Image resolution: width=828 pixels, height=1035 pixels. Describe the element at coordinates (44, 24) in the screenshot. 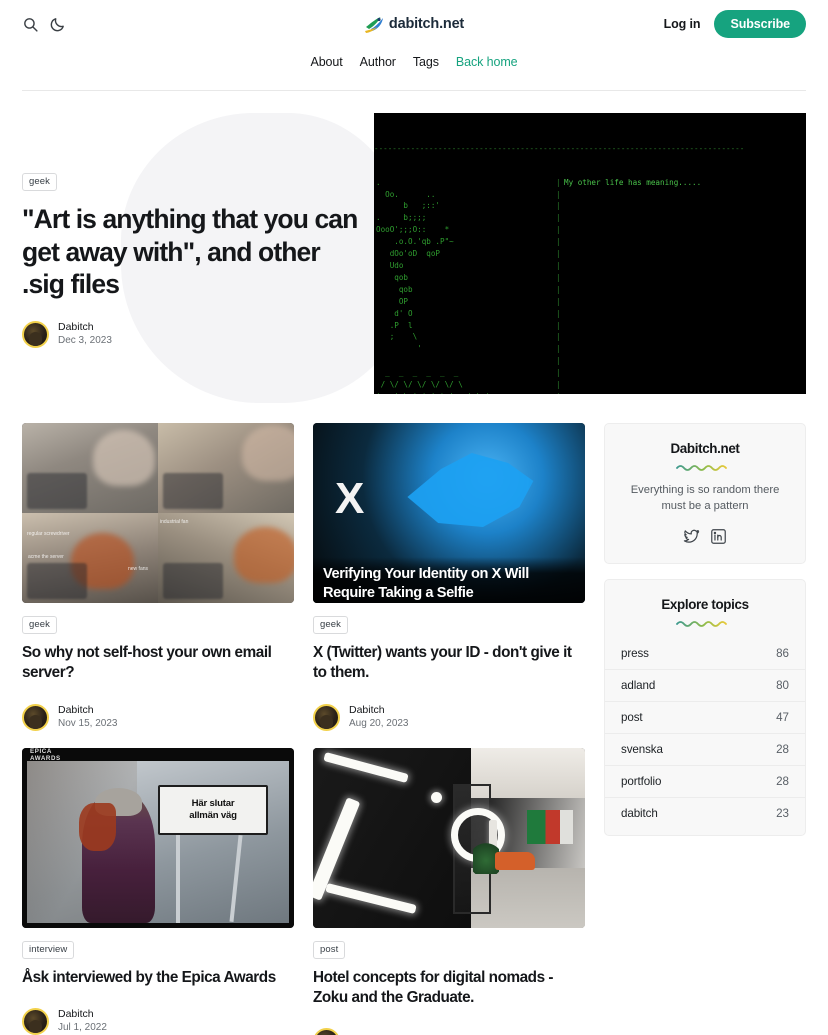

I see `header-left-icons` at that location.